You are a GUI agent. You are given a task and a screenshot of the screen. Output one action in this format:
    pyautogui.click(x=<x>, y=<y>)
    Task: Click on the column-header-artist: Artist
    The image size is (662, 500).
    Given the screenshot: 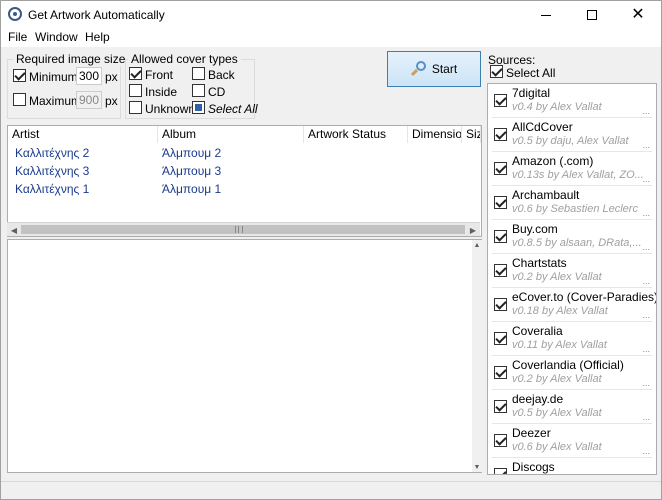 What is the action you would take?
    pyautogui.click(x=83, y=134)
    